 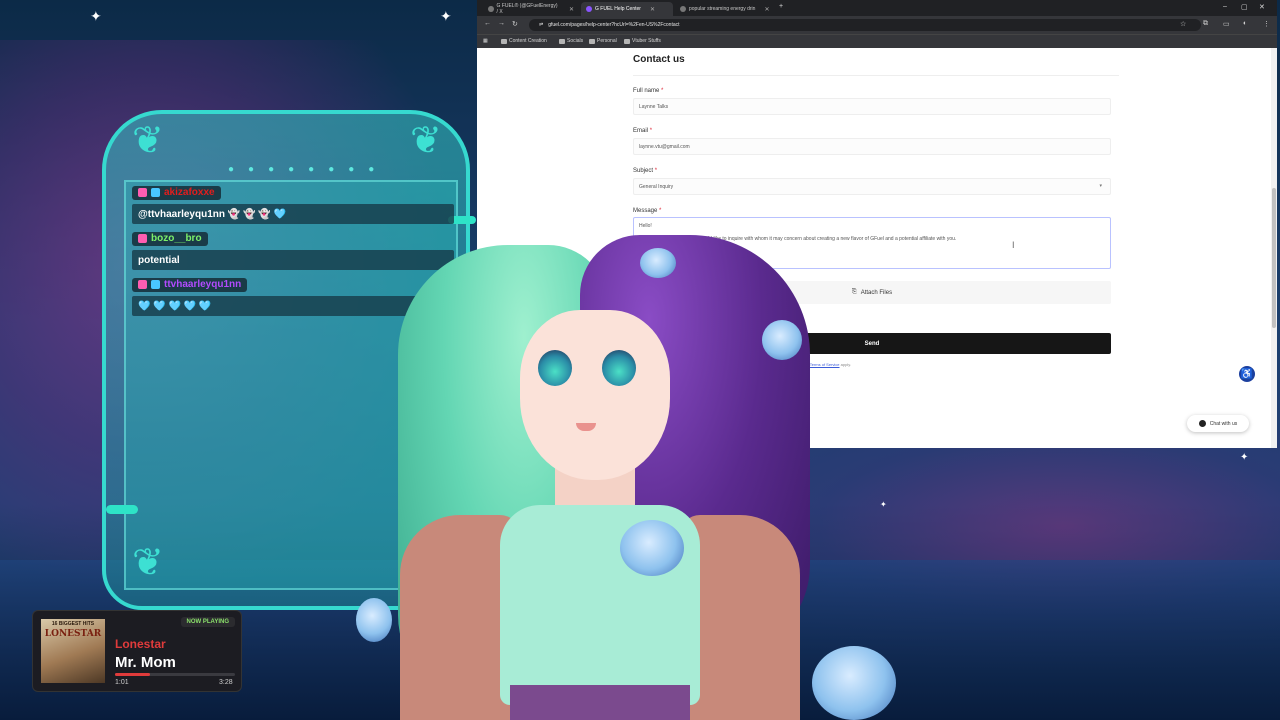 I want to click on label-text: Email, so click(x=641, y=131).